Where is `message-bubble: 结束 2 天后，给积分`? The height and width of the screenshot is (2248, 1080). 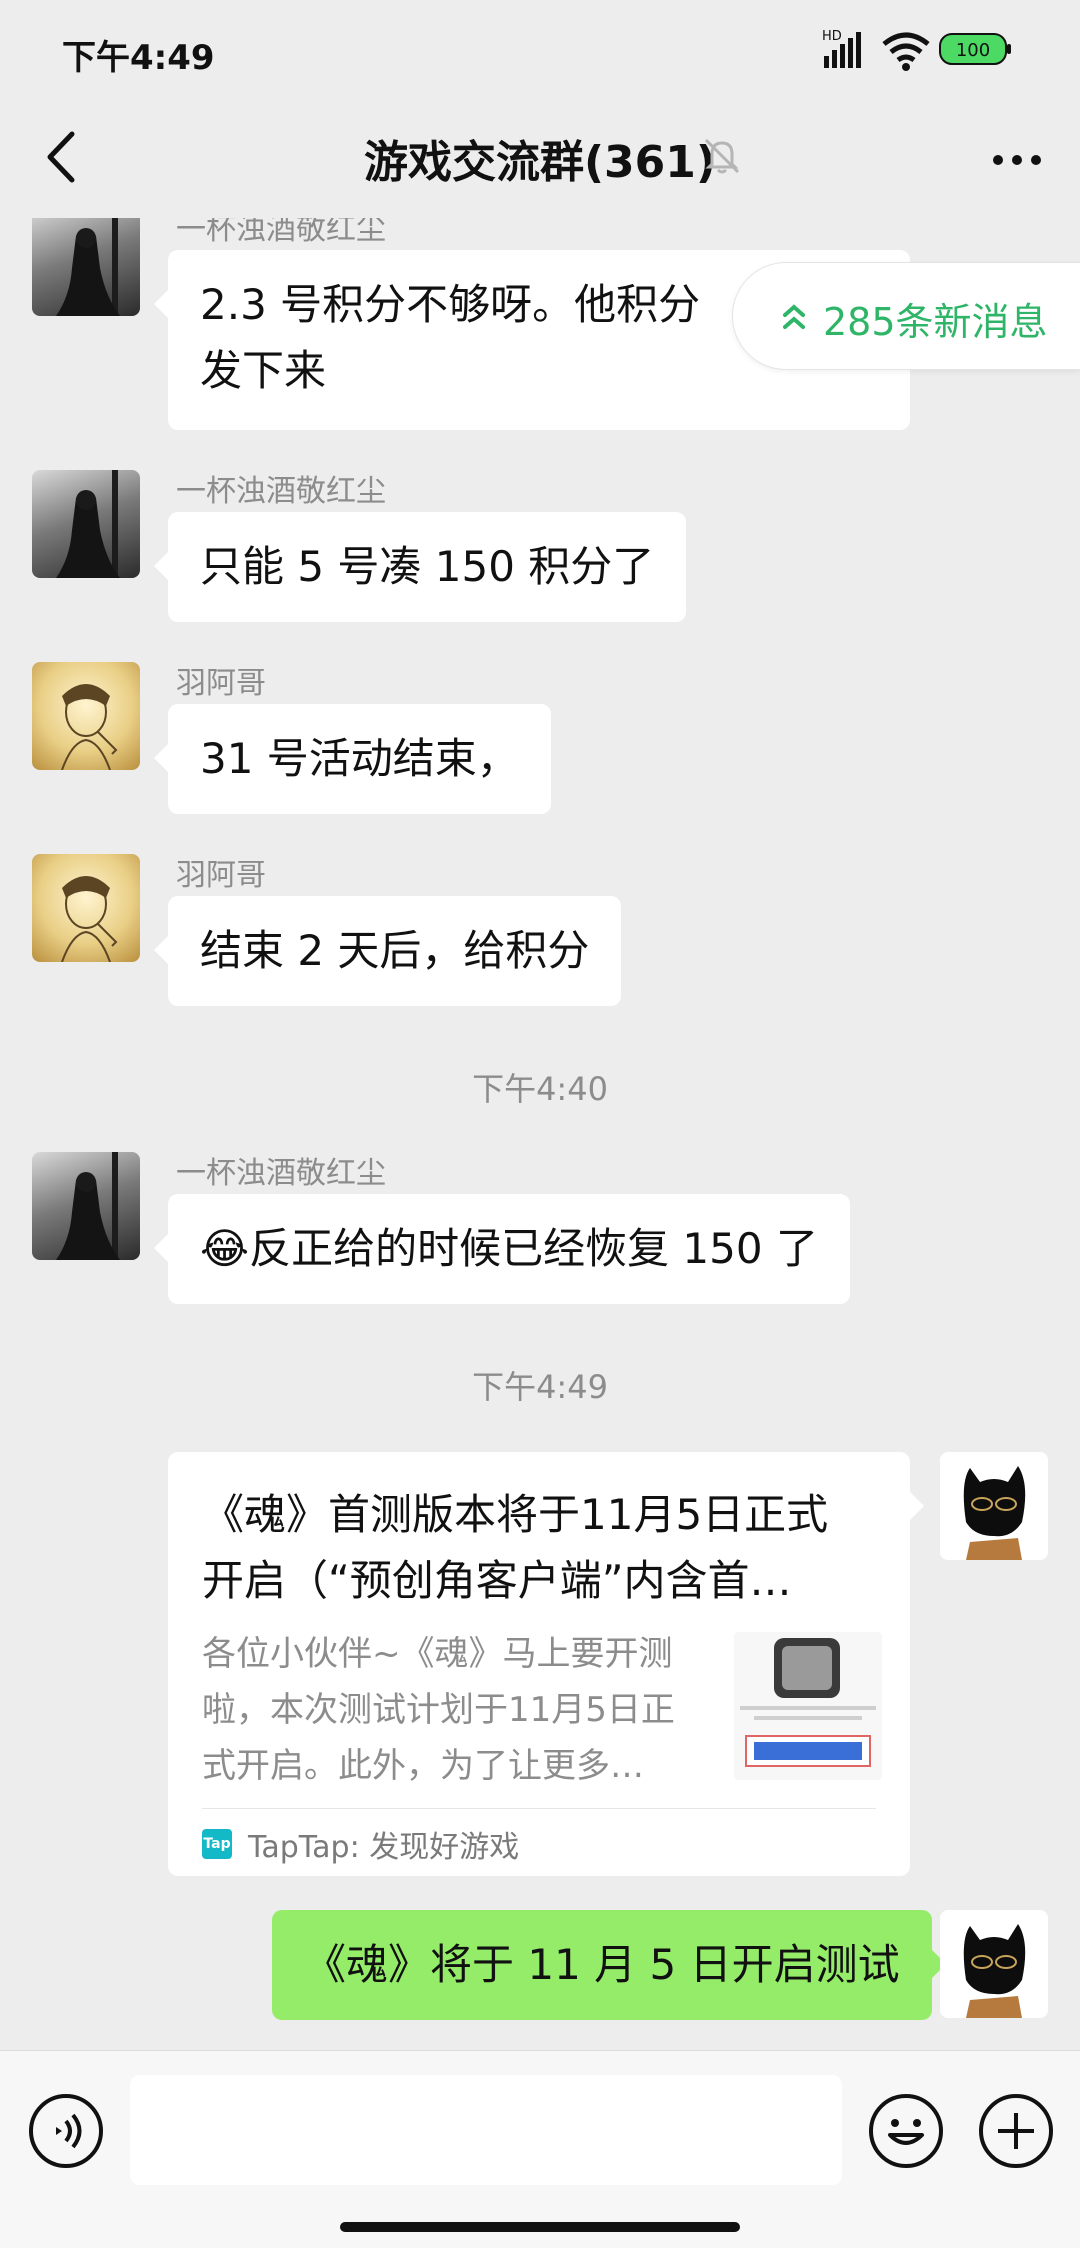 message-bubble: 结束 2 天后，给积分 is located at coordinates (387, 951).